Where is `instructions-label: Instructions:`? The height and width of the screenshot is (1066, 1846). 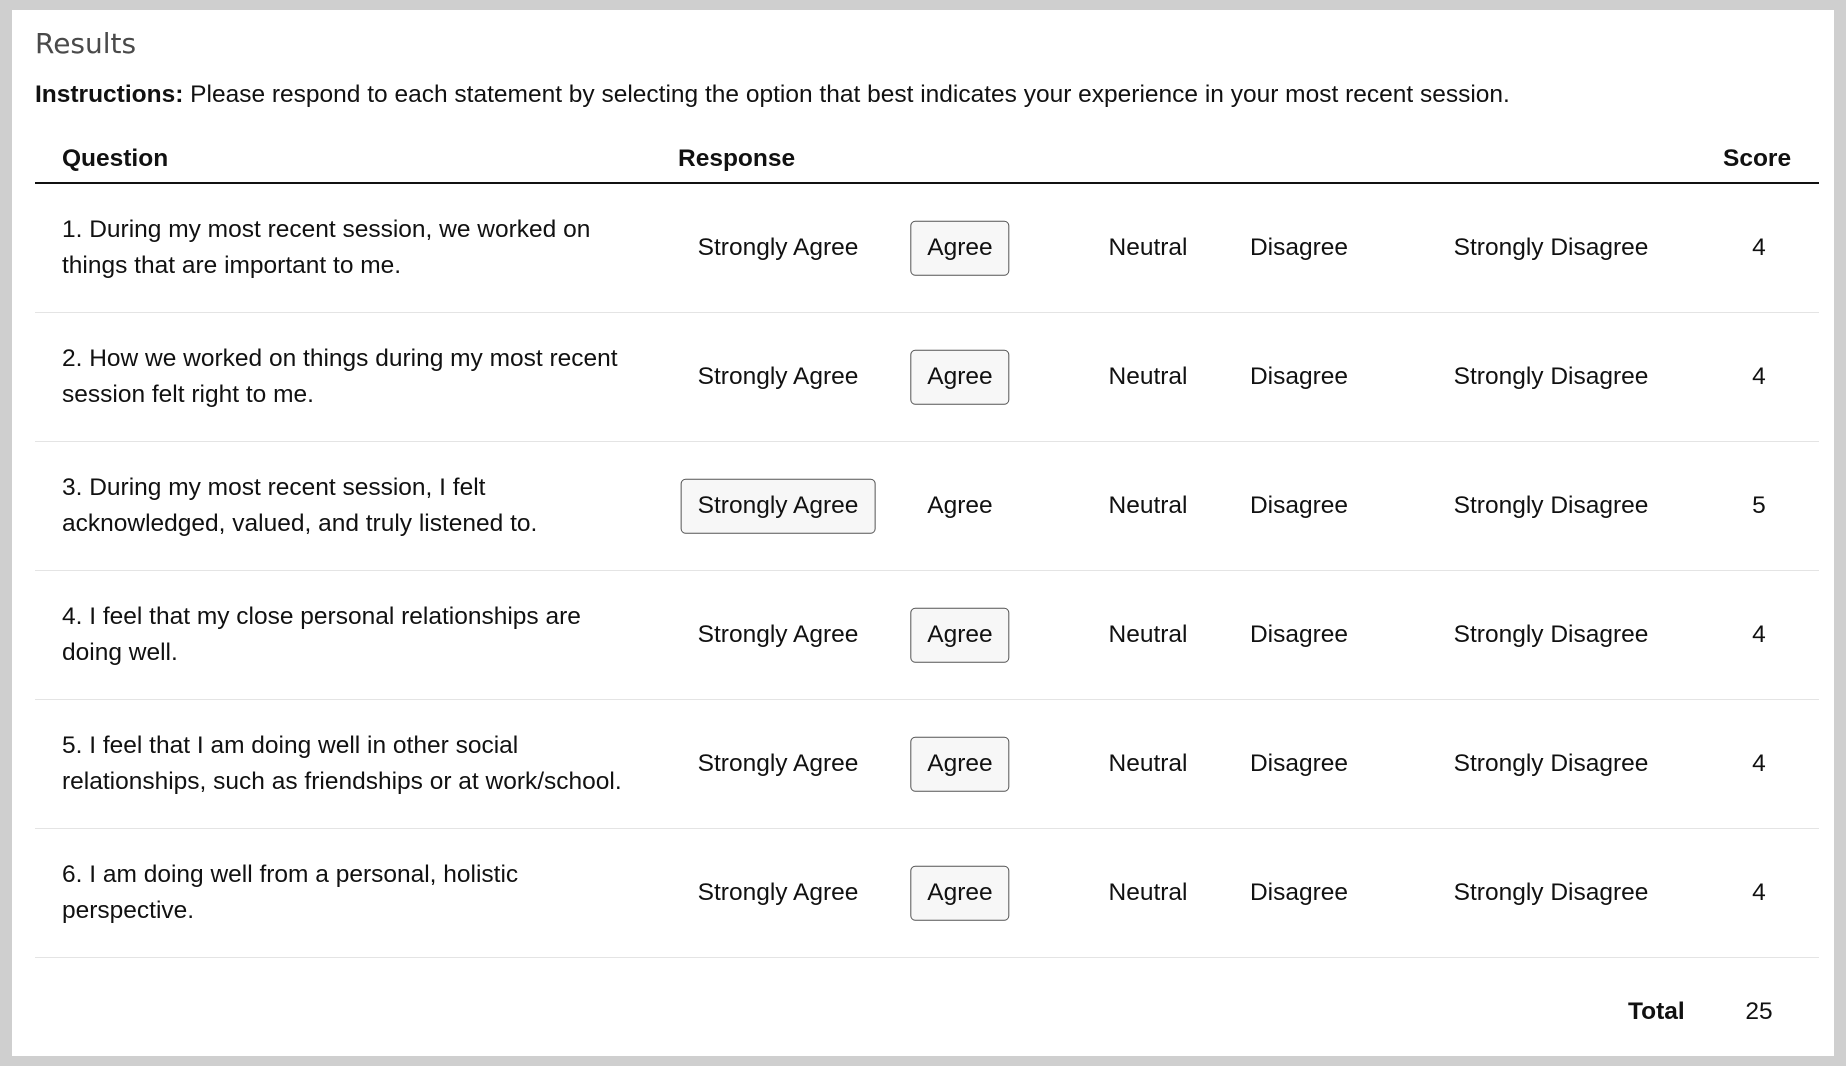
instructions-label: Instructions: is located at coordinates (109, 94).